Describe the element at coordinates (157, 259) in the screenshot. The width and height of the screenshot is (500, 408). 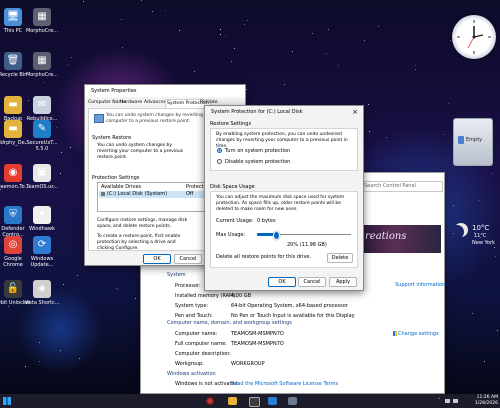
I see `sp-ok-button: OK` at that location.